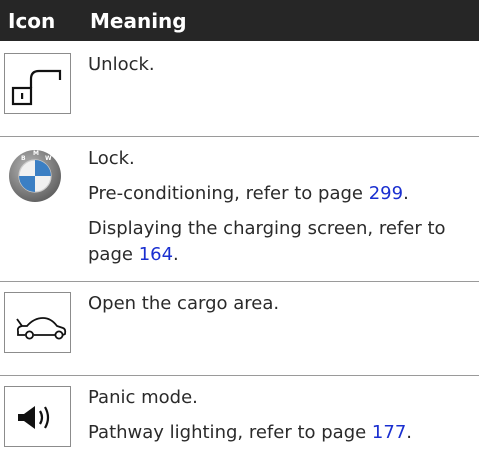  What do you see at coordinates (121, 64) in the screenshot?
I see `meaning-line: Unlock.` at bounding box center [121, 64].